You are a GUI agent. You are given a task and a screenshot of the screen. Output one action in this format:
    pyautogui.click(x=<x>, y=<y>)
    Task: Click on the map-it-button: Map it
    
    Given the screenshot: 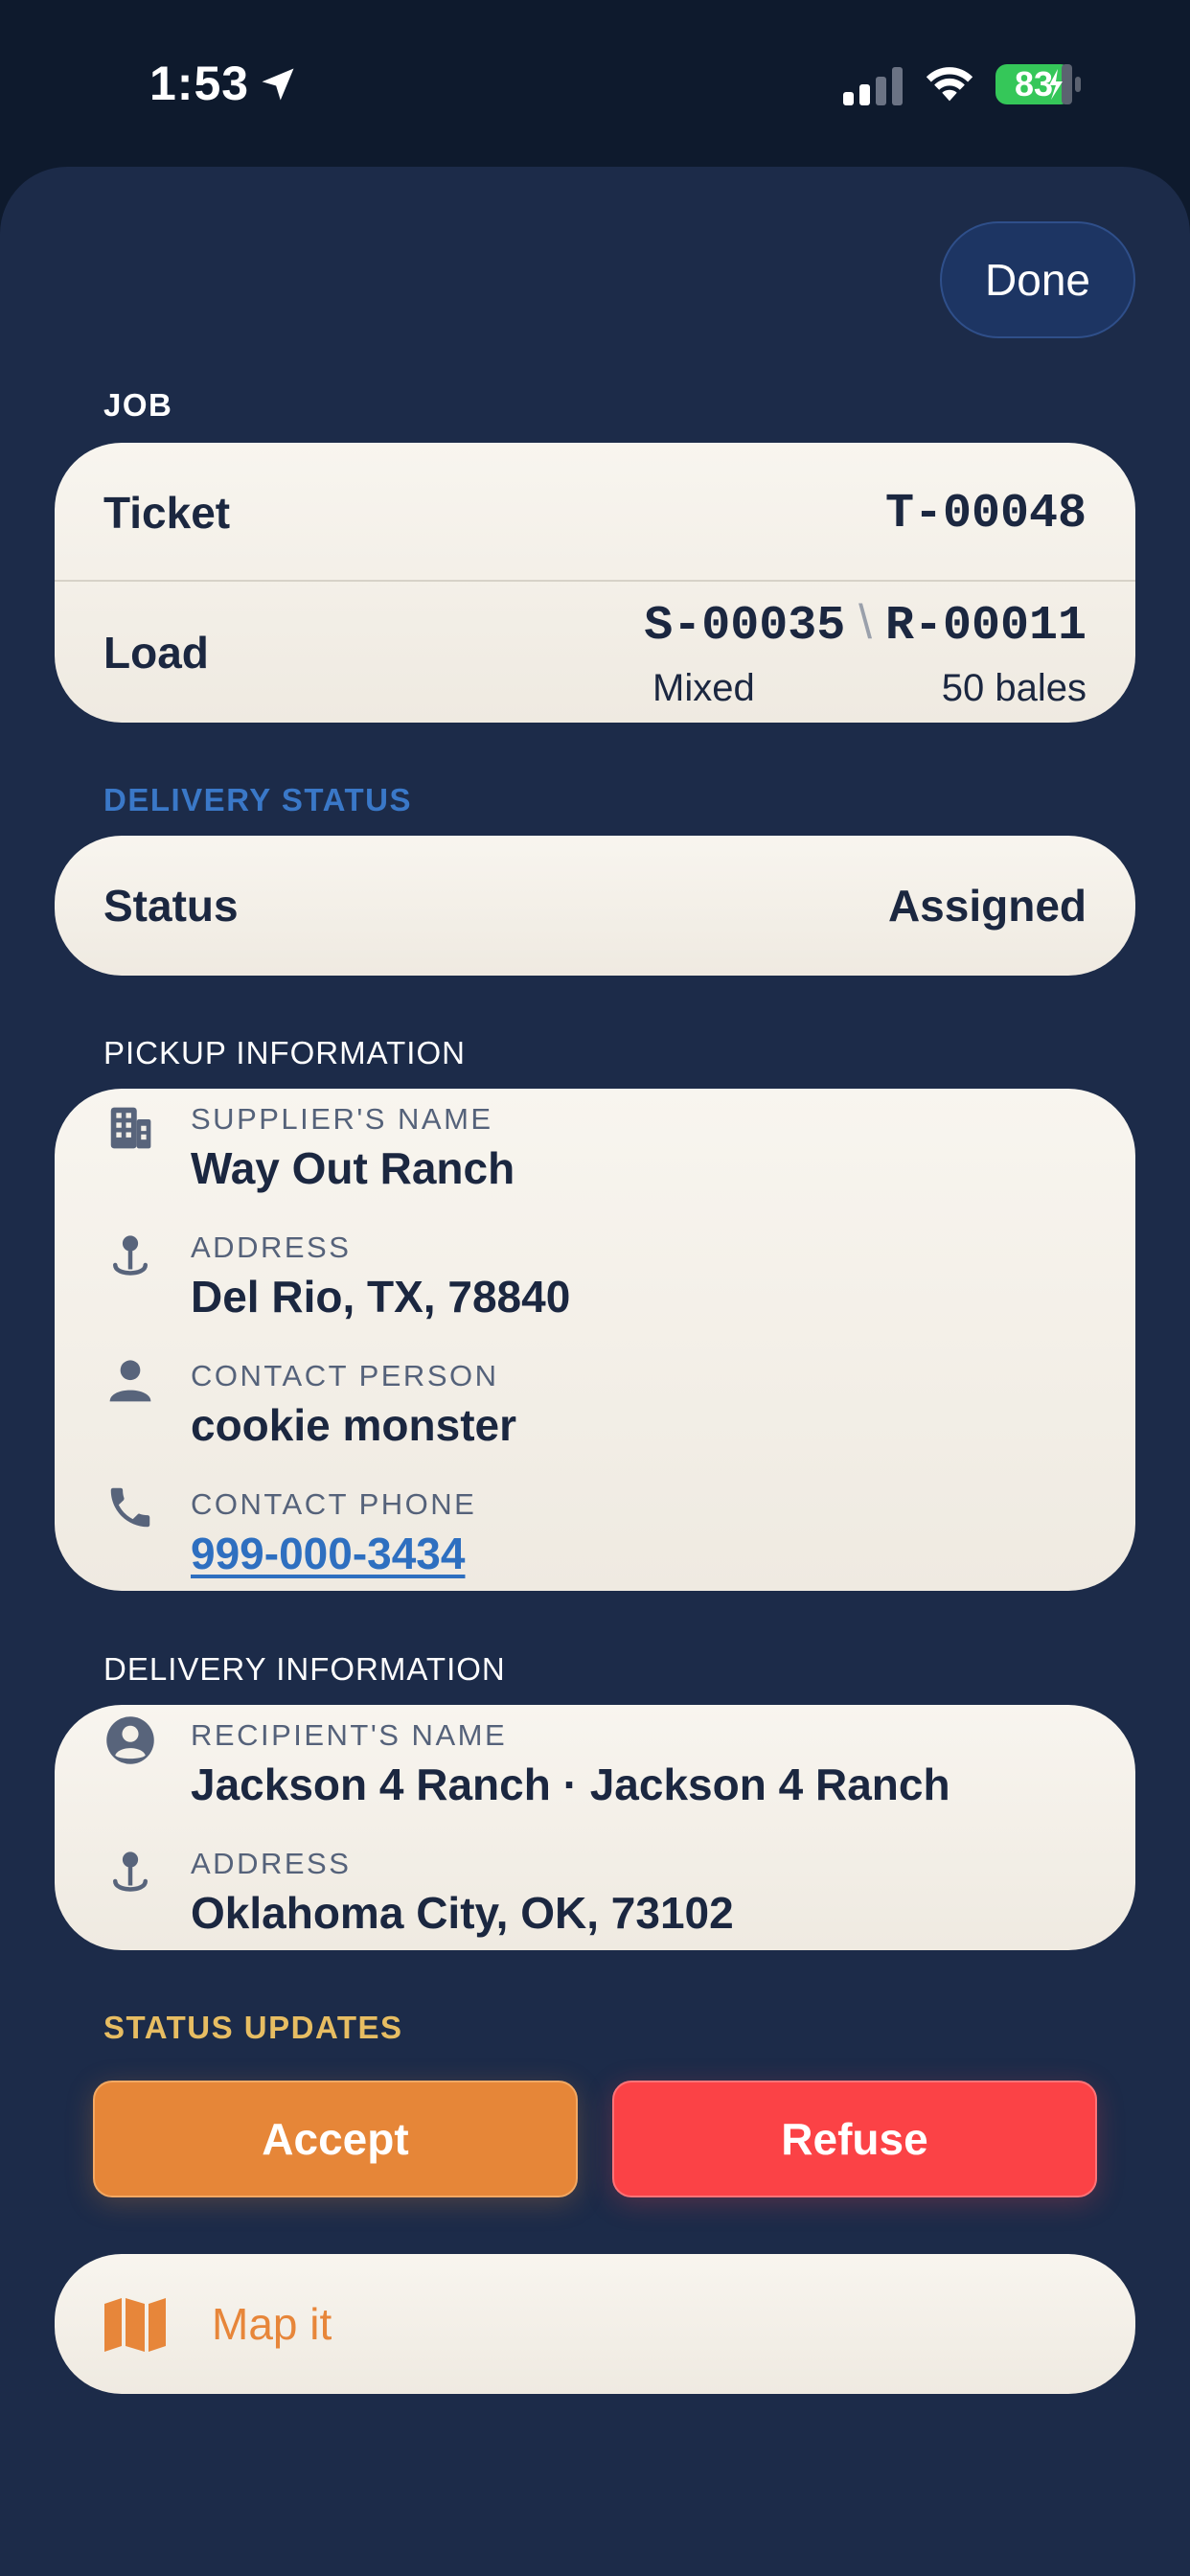 What is the action you would take?
    pyautogui.click(x=595, y=2324)
    